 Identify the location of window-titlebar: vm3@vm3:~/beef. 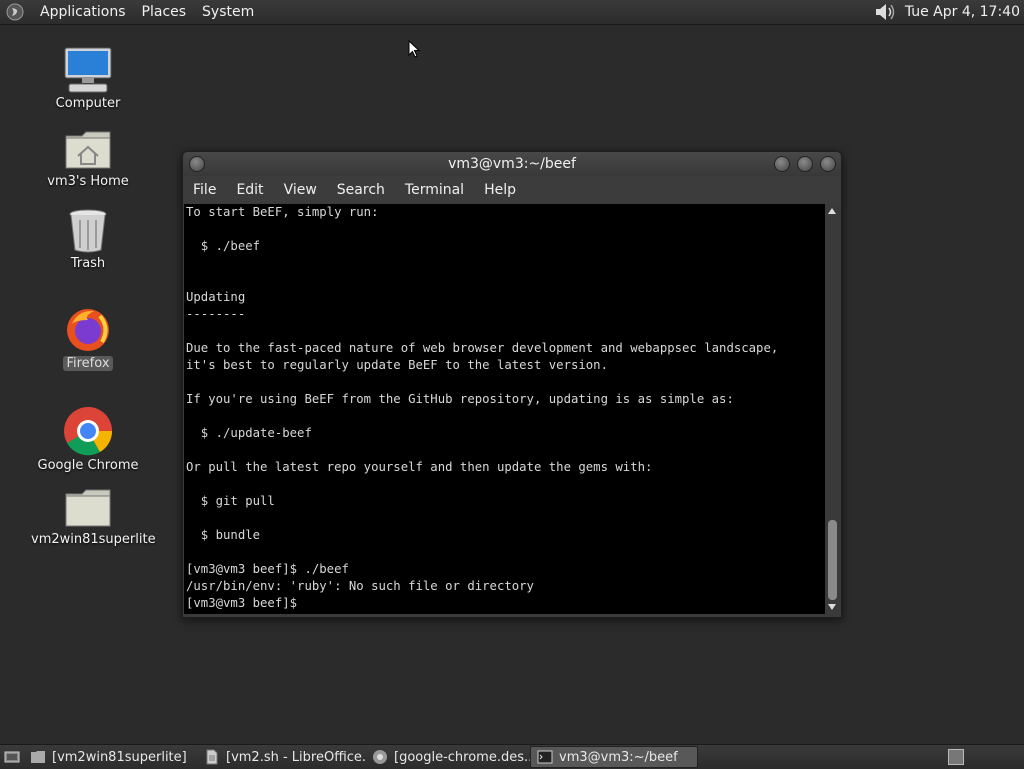
(512, 164).